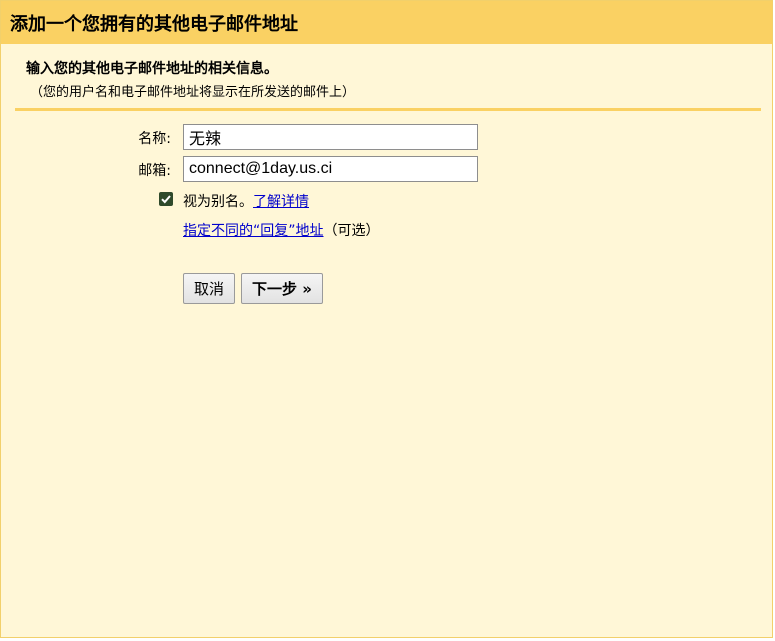 This screenshot has height=641, width=775. Describe the element at coordinates (253, 231) in the screenshot. I see `reply-to-link: 指定不同的“回复”地址` at that location.